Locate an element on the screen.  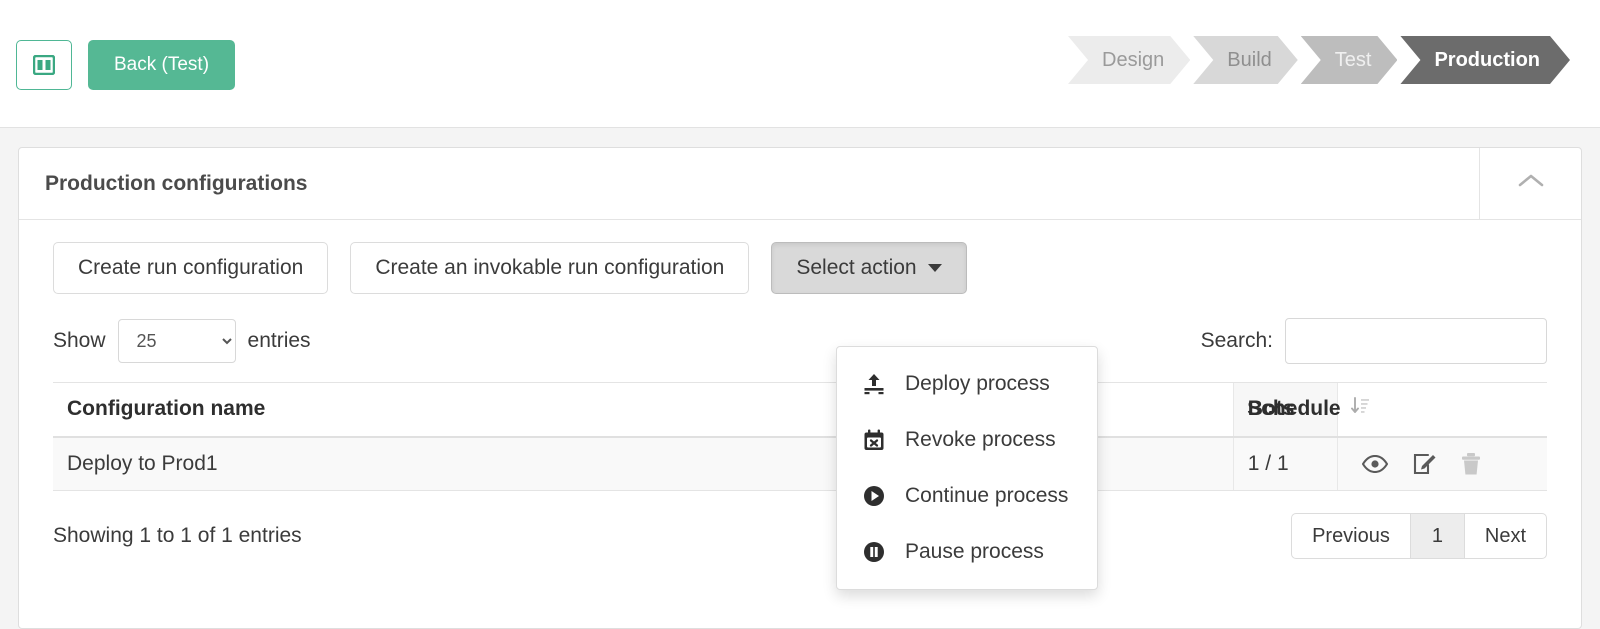
page-length-control: Show 25 entries is located at coordinates (182, 341).